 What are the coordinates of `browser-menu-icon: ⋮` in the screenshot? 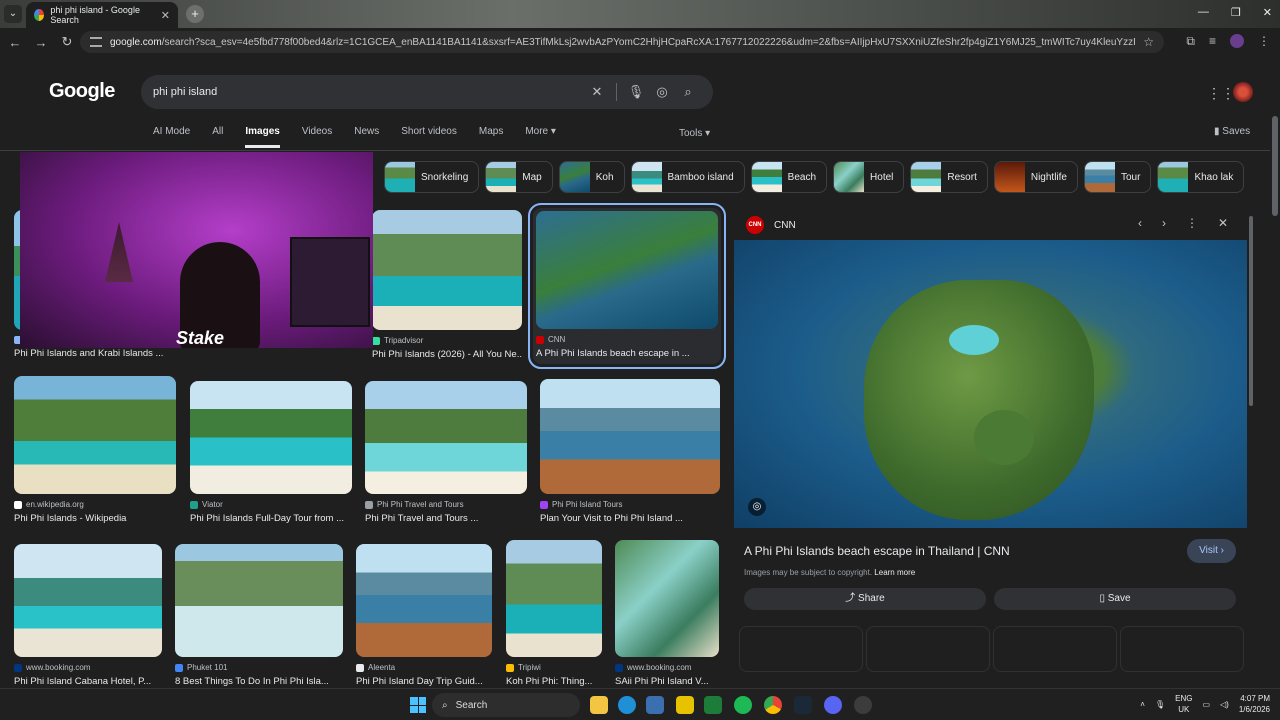 It's located at (1264, 41).